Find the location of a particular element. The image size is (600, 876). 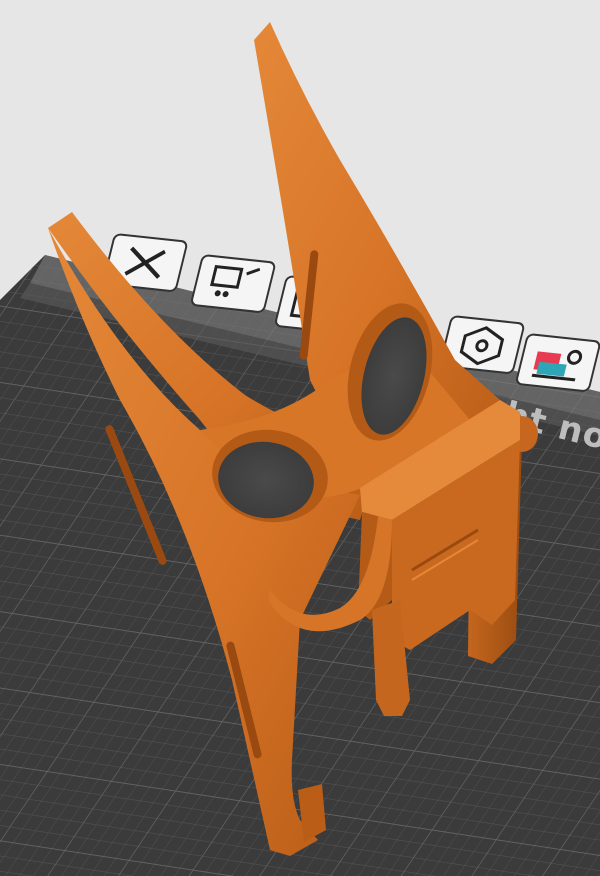

arrange-button is located at coordinates (233, 283).